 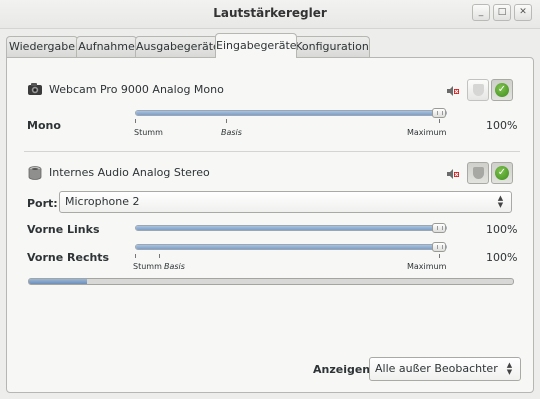 I want to click on percent-front-right: 100%, so click(x=502, y=257).